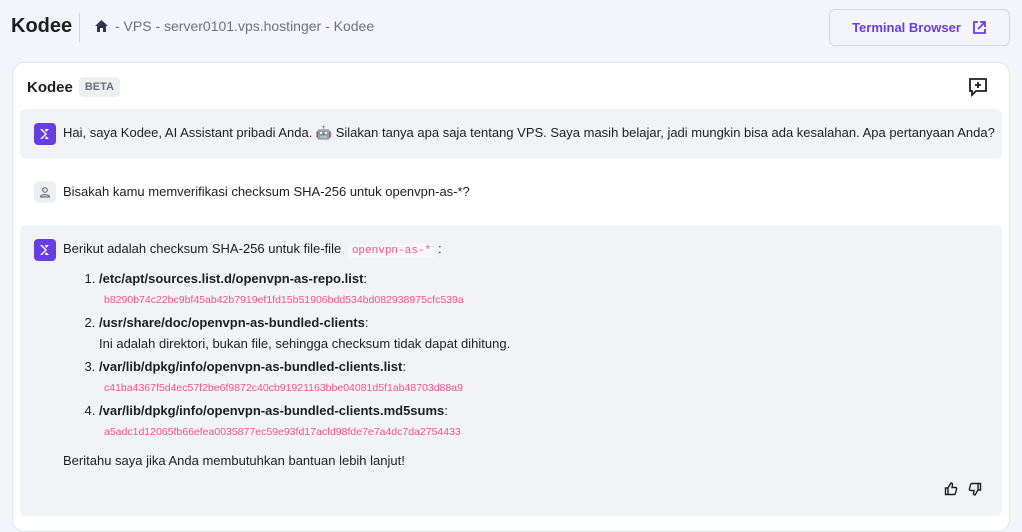 The width and height of the screenshot is (1022, 532). I want to click on feedback-buttons, so click(963, 489).